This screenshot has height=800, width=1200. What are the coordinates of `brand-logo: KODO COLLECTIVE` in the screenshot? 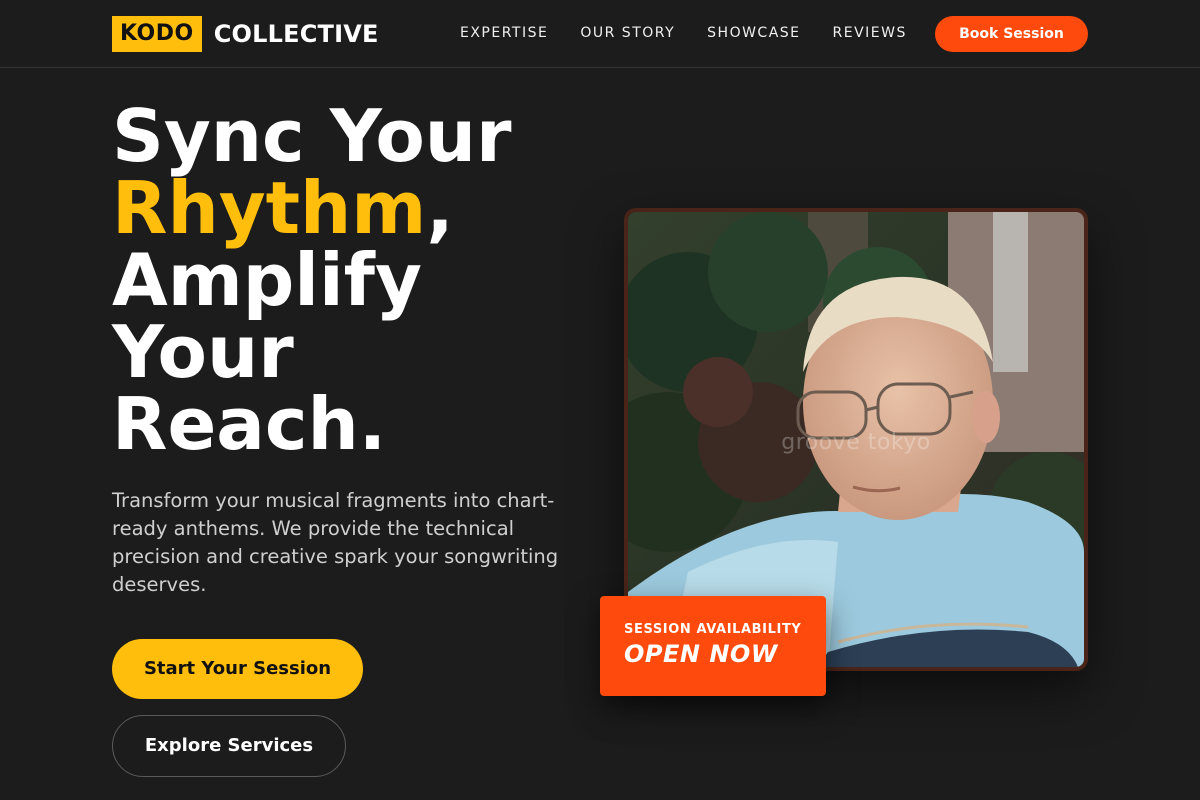 It's located at (245, 34).